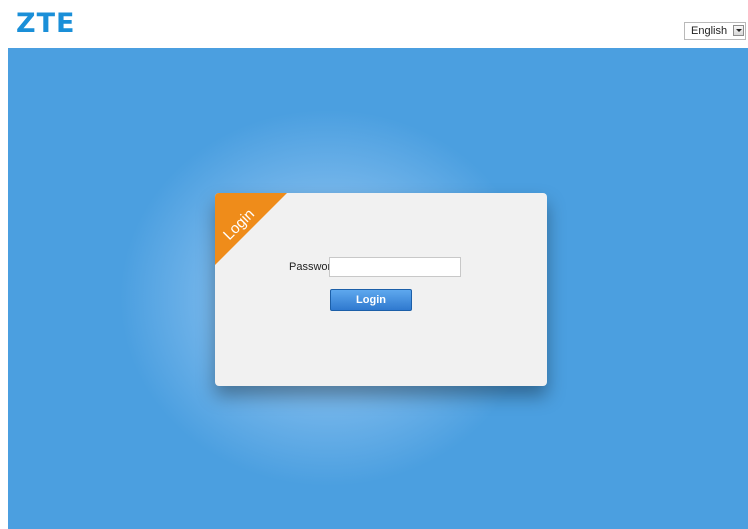 The height and width of the screenshot is (529, 748). I want to click on login-button: Login, so click(371, 300).